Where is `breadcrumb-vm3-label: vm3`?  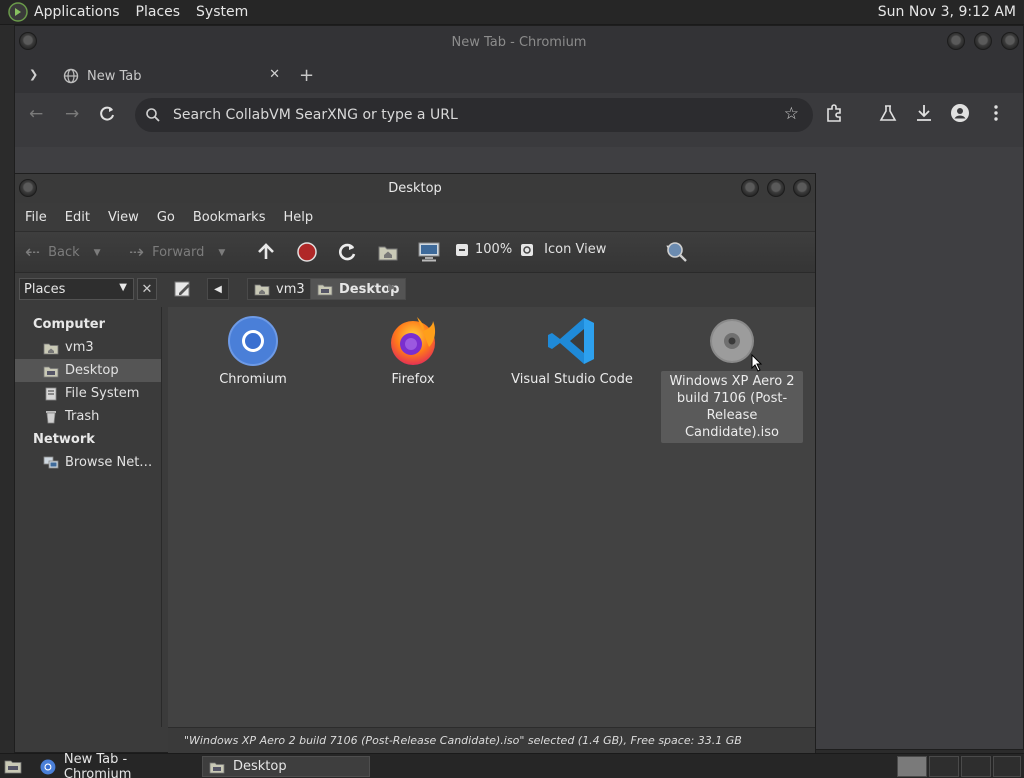 breadcrumb-vm3-label: vm3 is located at coordinates (290, 289).